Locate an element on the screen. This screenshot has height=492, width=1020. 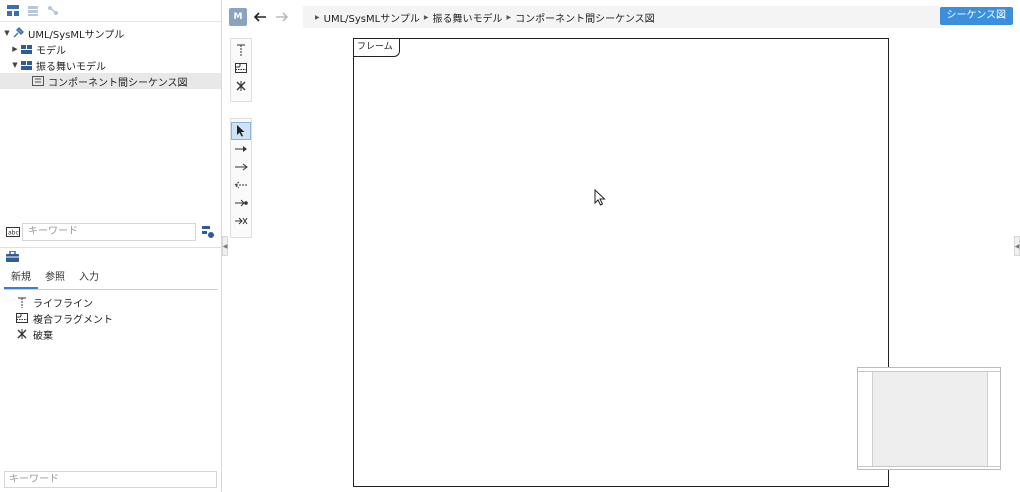
tool-reply-message is located at coordinates (241, 185).